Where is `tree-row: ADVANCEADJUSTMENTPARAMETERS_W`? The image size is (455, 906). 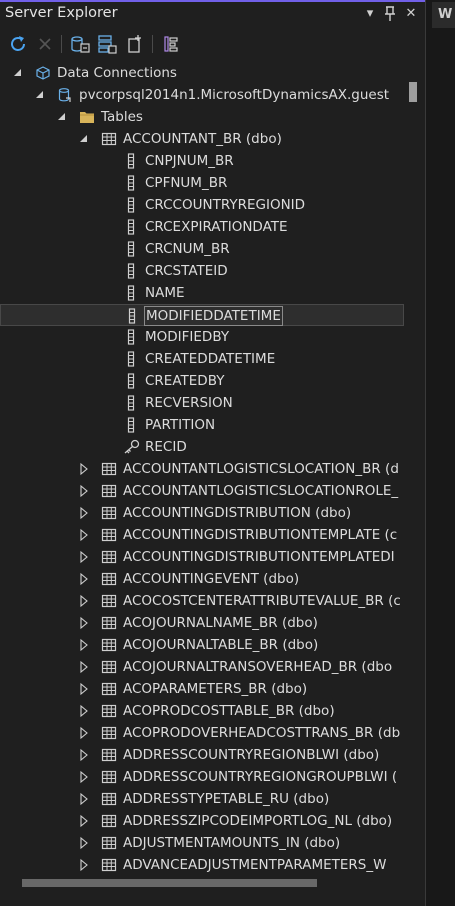
tree-row: ADVANCEADJUSTMENTPARAMETERS_W is located at coordinates (202, 864).